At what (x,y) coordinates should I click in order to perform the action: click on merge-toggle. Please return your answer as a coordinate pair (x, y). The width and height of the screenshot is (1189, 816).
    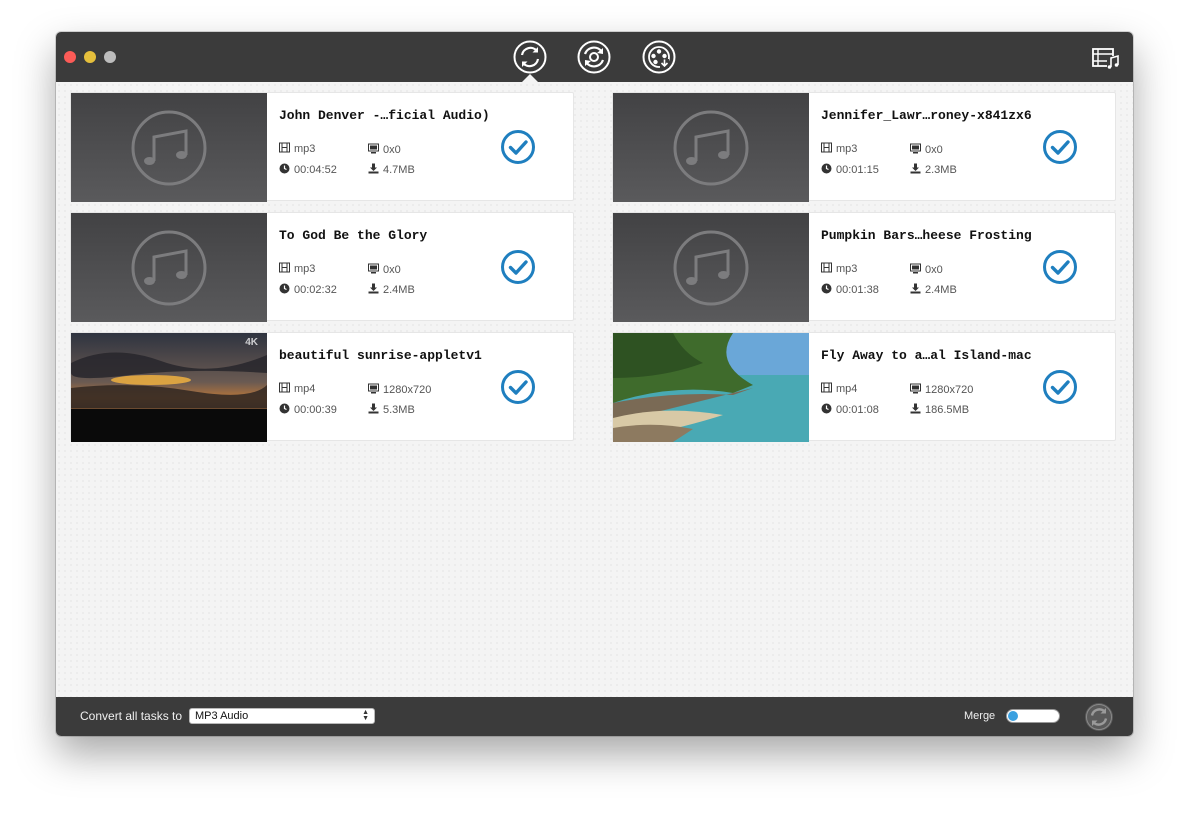
    Looking at the image, I should click on (1033, 716).